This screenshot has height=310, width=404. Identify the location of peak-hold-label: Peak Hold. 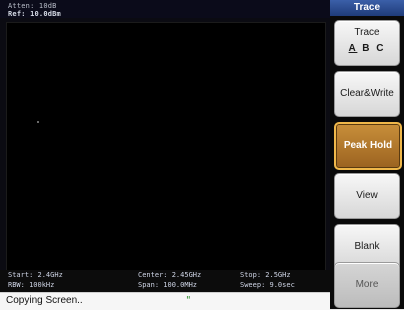
(368, 145).